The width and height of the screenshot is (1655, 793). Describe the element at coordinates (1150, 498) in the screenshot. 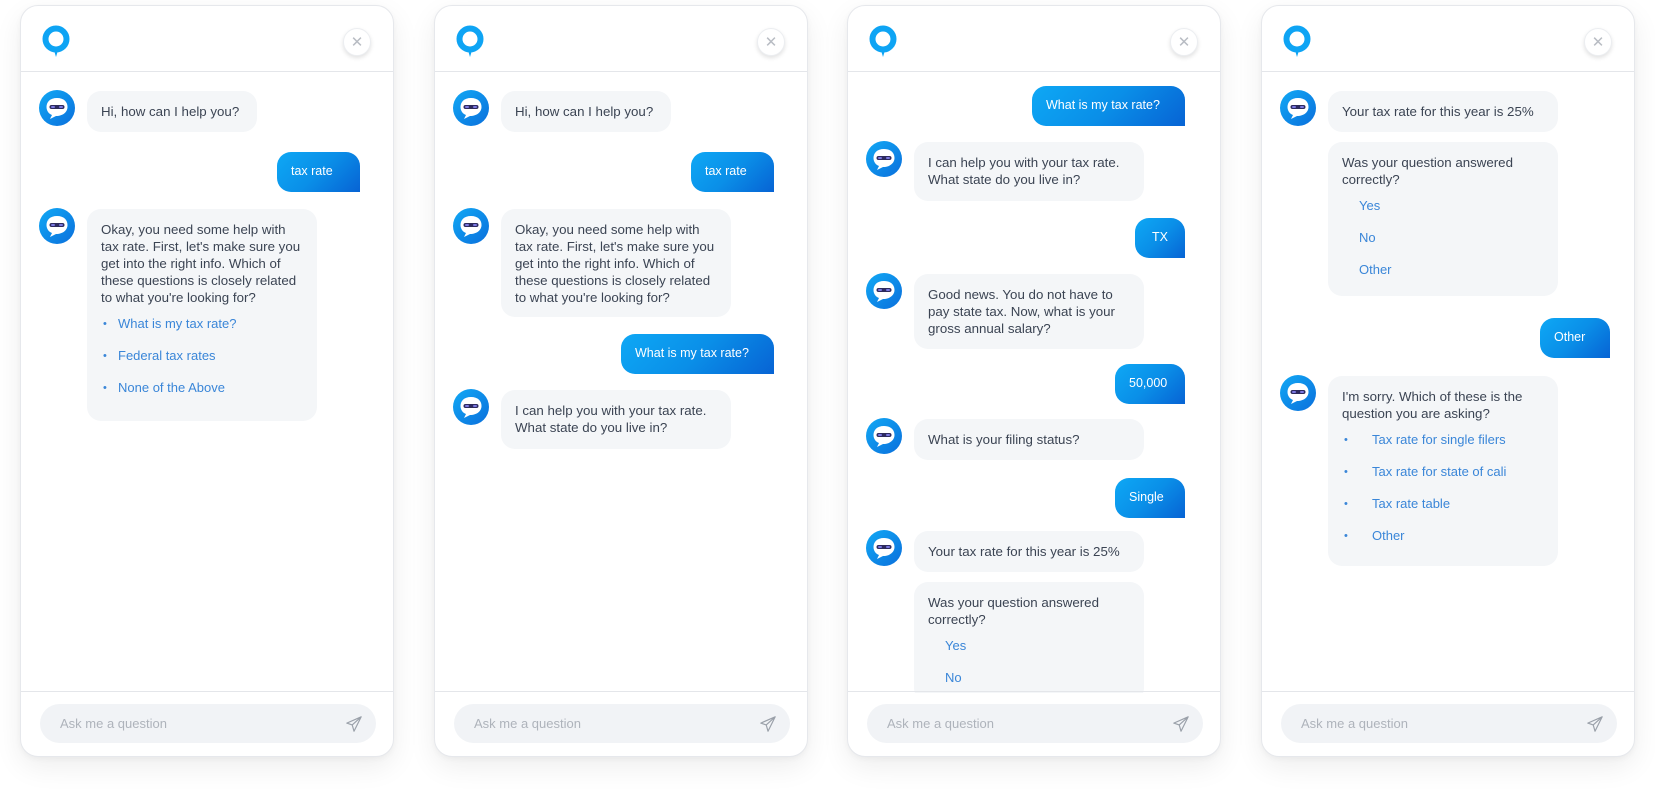

I see `user-message: Single` at that location.